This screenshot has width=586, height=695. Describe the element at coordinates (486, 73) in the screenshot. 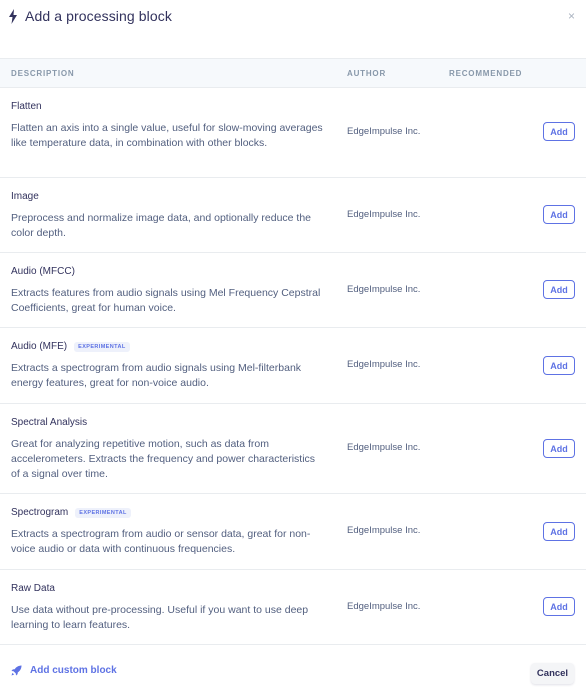

I see `column-header-recommended: RECOMMENDED` at that location.